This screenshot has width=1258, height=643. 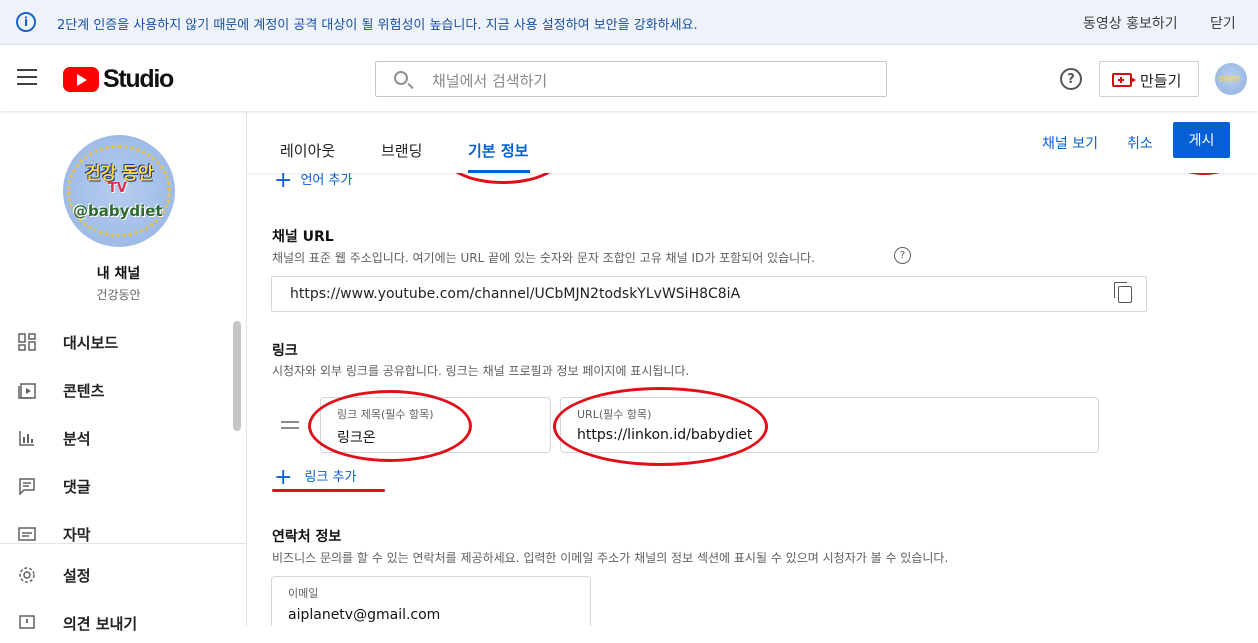 What do you see at coordinates (1123, 292) in the screenshot?
I see `copy-icon` at bounding box center [1123, 292].